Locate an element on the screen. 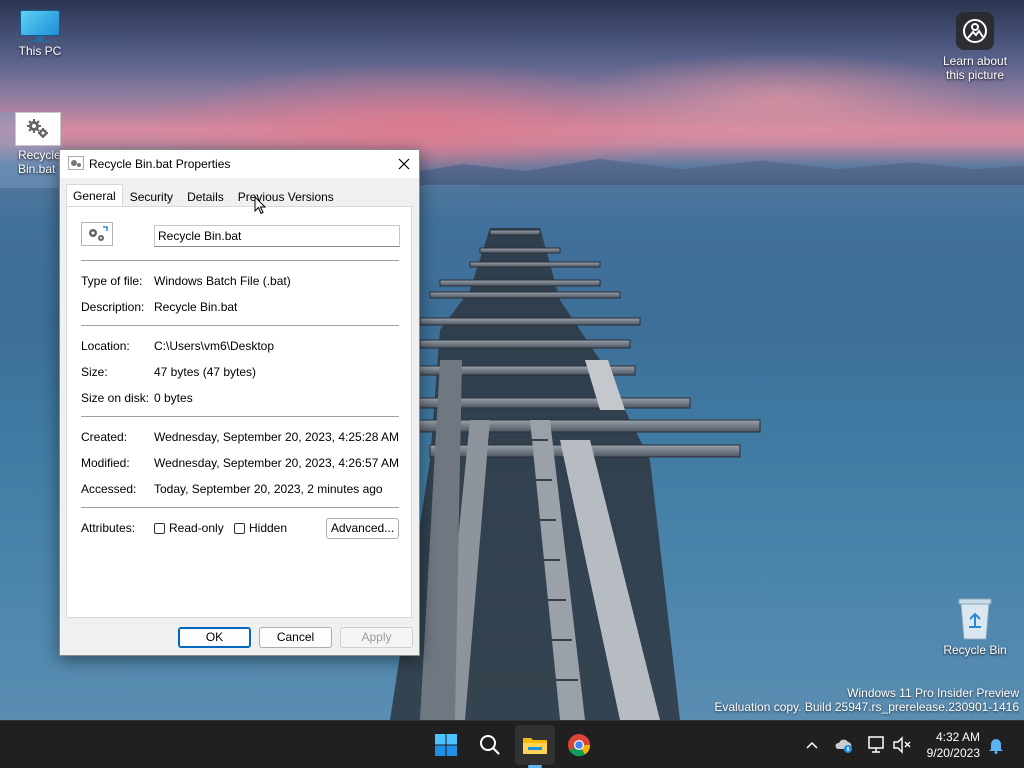 This screenshot has width=1024, height=768. accessed-value: Today, September 20, 2023, 2 minutes ago is located at coordinates (268, 489).